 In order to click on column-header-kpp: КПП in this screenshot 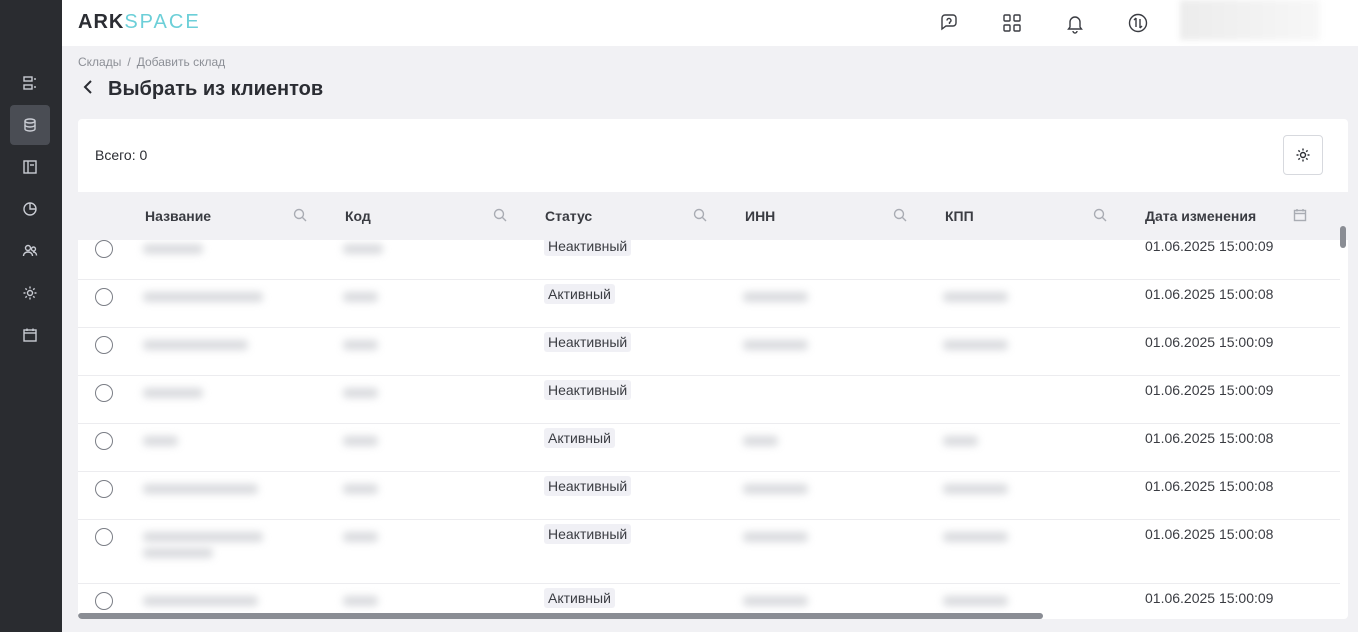, I will do `click(959, 216)`.